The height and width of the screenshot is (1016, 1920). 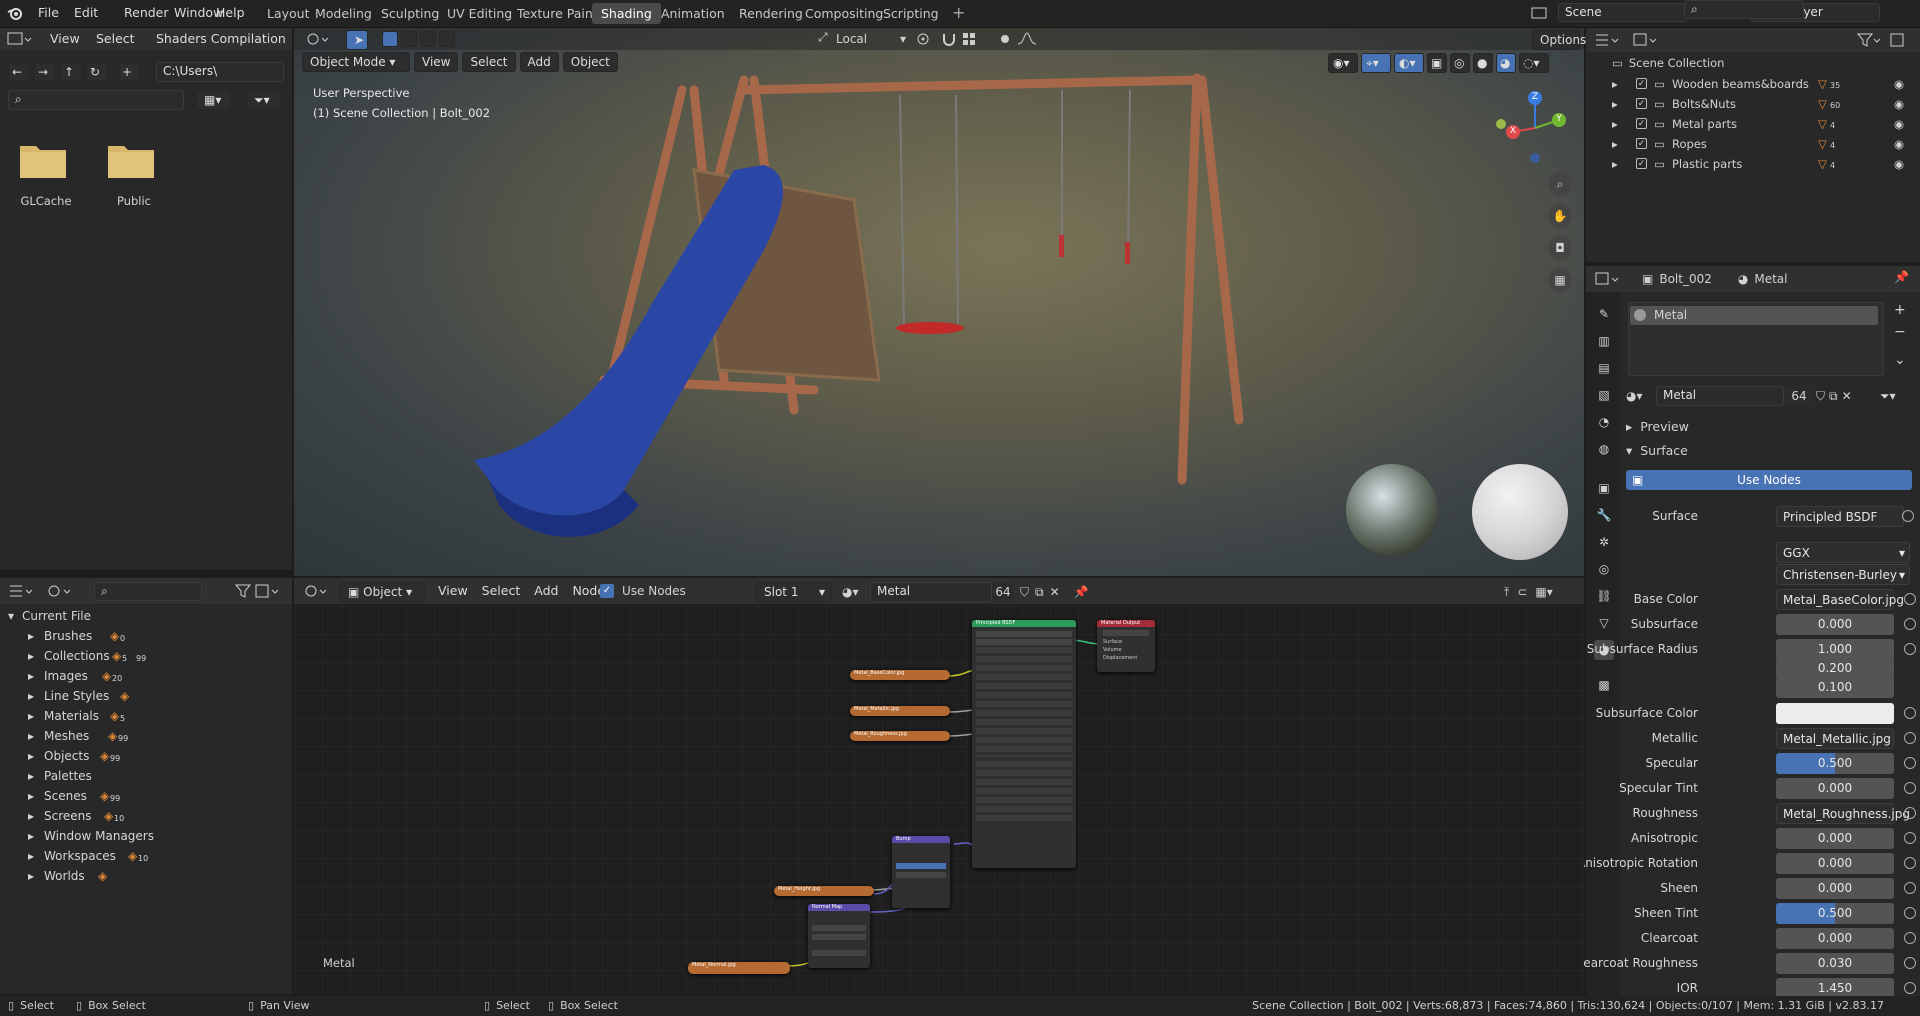 I want to click on camera-icon: ◘, so click(x=1560, y=248).